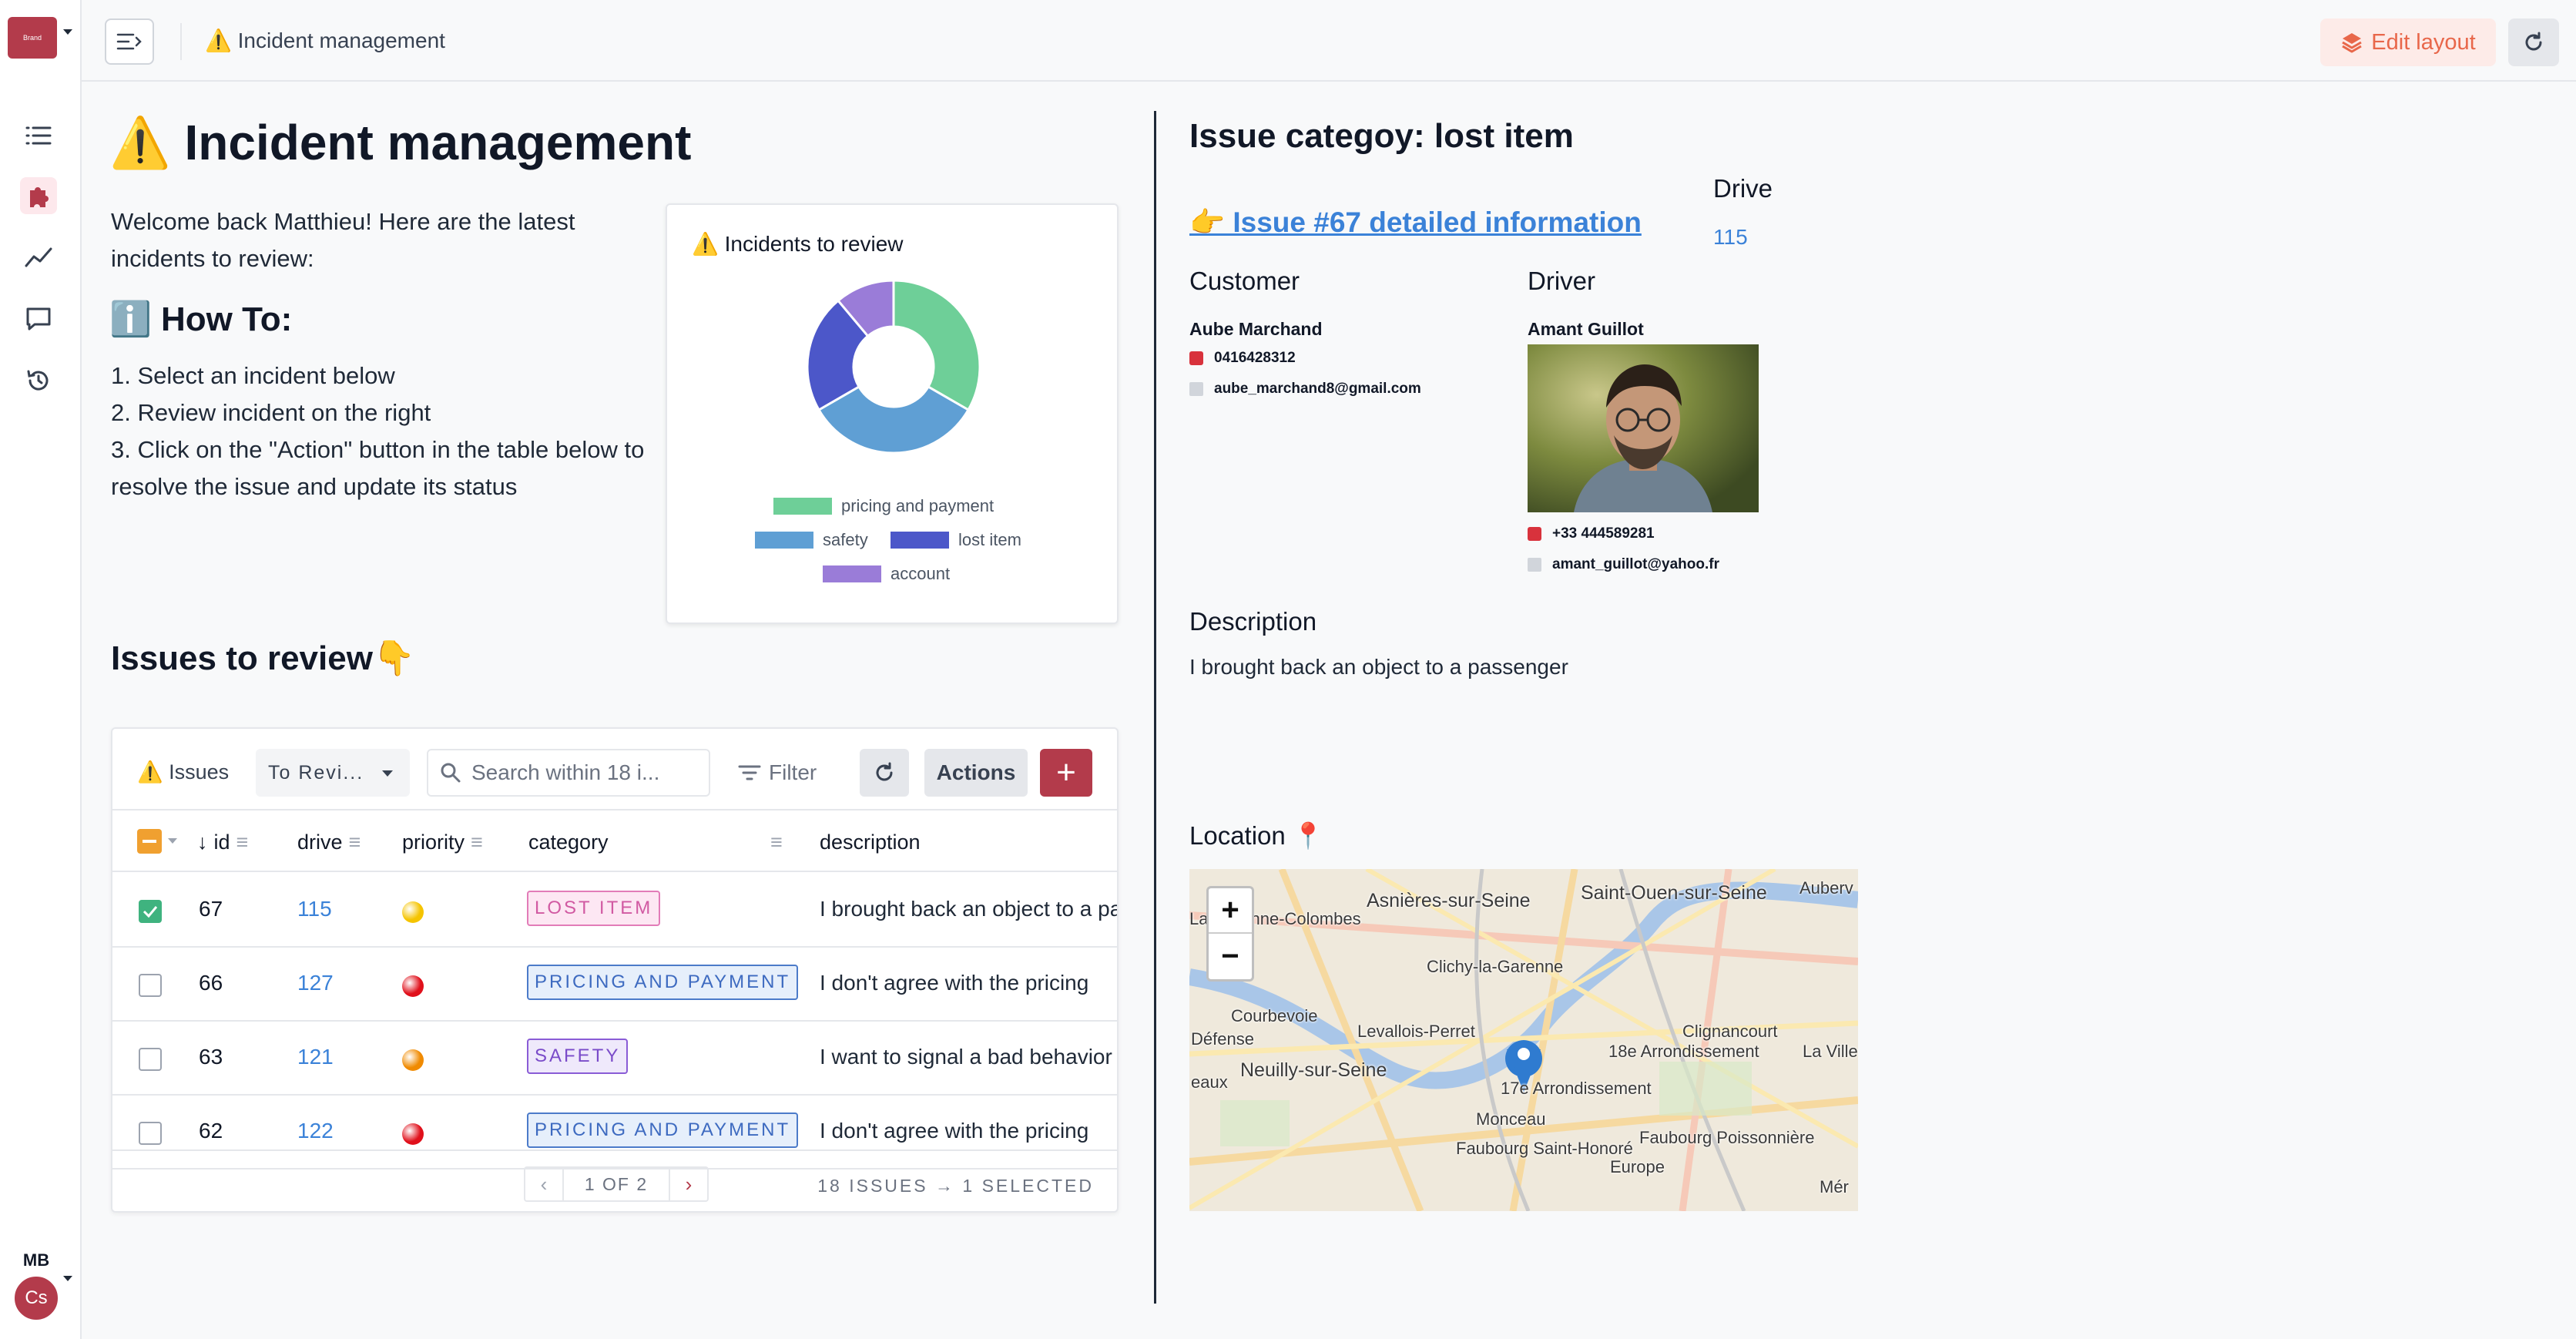 This screenshot has height=1339, width=2576. What do you see at coordinates (1637, 1166) in the screenshot?
I see `map-label: Europe` at bounding box center [1637, 1166].